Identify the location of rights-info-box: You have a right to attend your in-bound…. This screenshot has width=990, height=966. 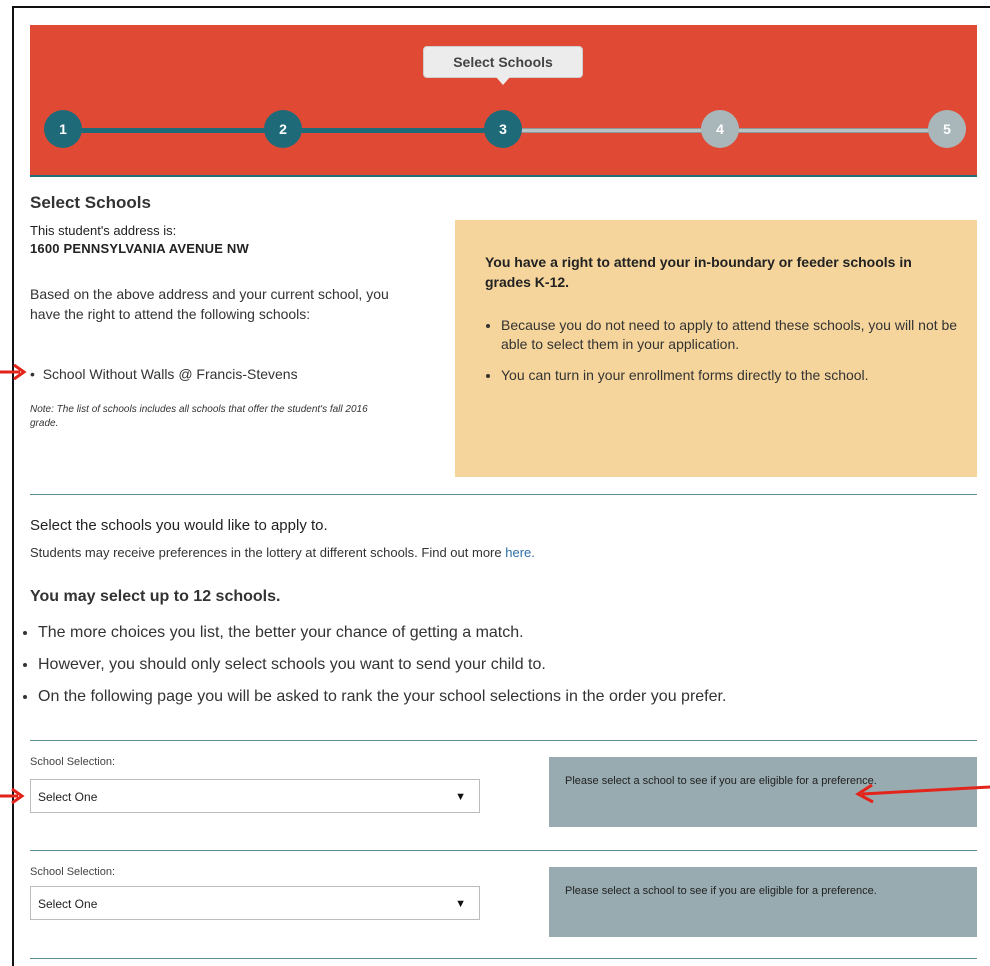
(716, 348).